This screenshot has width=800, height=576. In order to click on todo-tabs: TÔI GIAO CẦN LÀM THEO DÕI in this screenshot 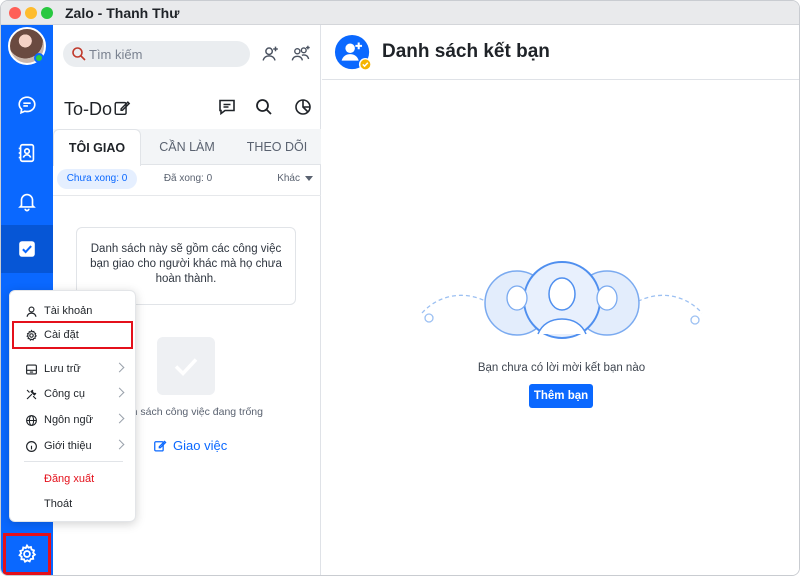, I will do `click(187, 147)`.